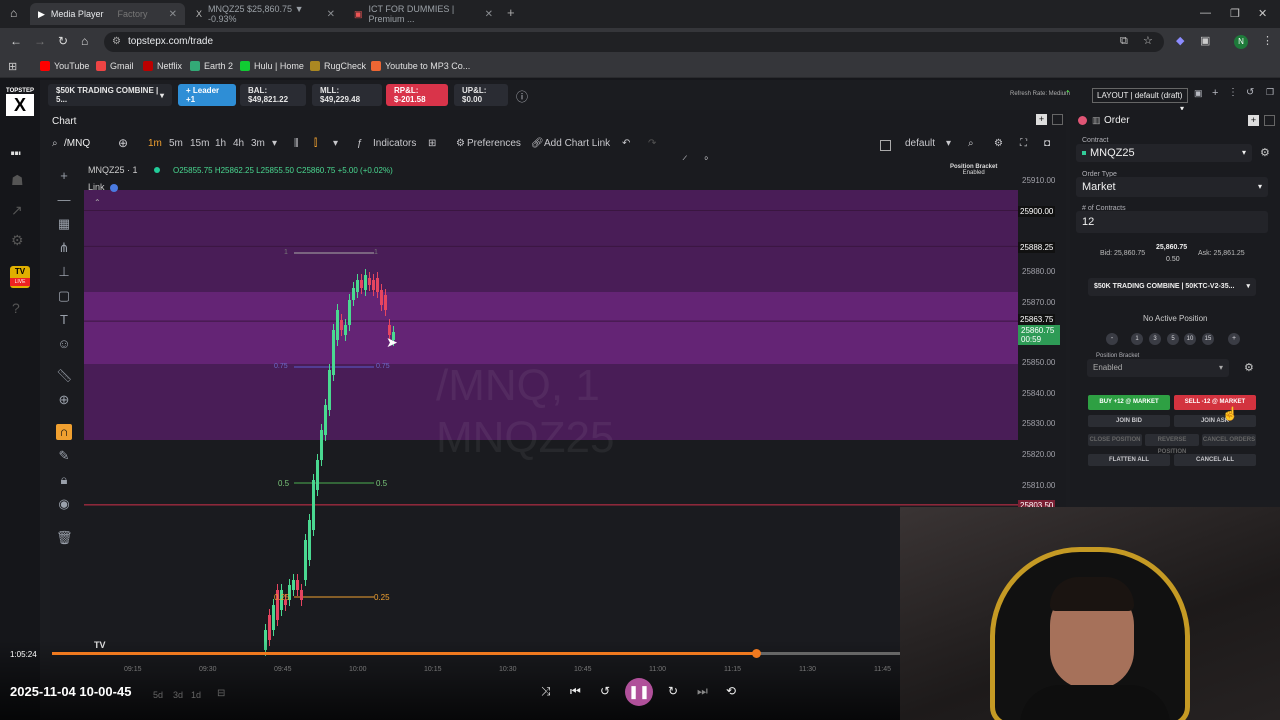 This screenshot has height=720, width=1280. What do you see at coordinates (1057, 119) in the screenshot?
I see `panel-menu-icon` at bounding box center [1057, 119].